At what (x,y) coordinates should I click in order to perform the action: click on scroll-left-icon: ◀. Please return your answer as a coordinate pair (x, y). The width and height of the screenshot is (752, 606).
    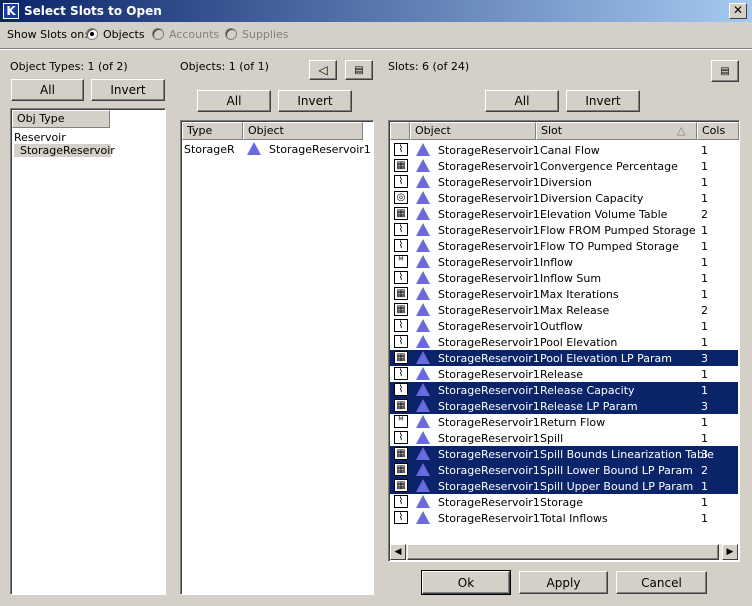
    Looking at the image, I should click on (398, 552).